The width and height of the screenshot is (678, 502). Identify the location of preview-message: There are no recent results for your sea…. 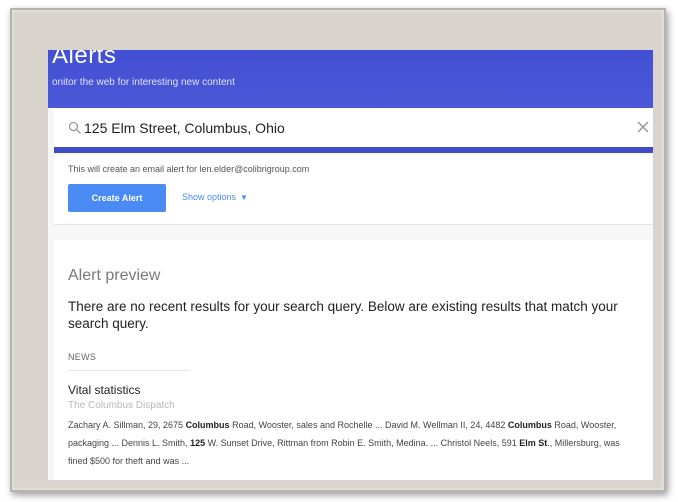
(343, 315).